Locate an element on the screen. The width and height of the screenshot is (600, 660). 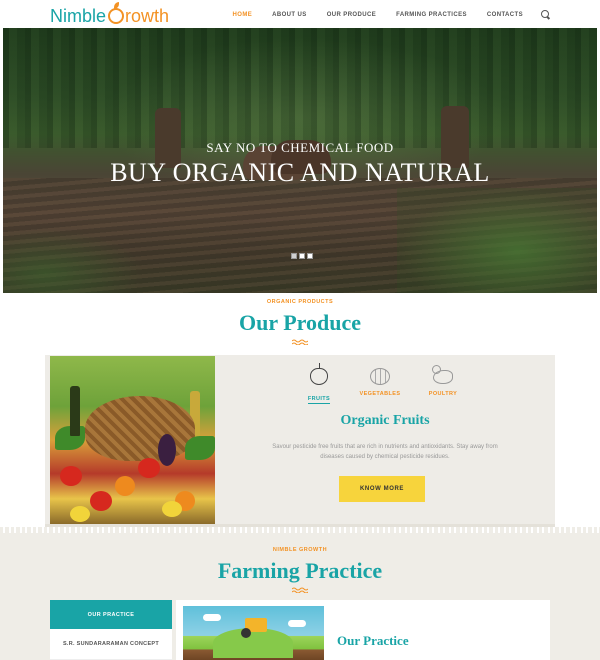
know-more-button: KNOW MORE is located at coordinates (382, 489).